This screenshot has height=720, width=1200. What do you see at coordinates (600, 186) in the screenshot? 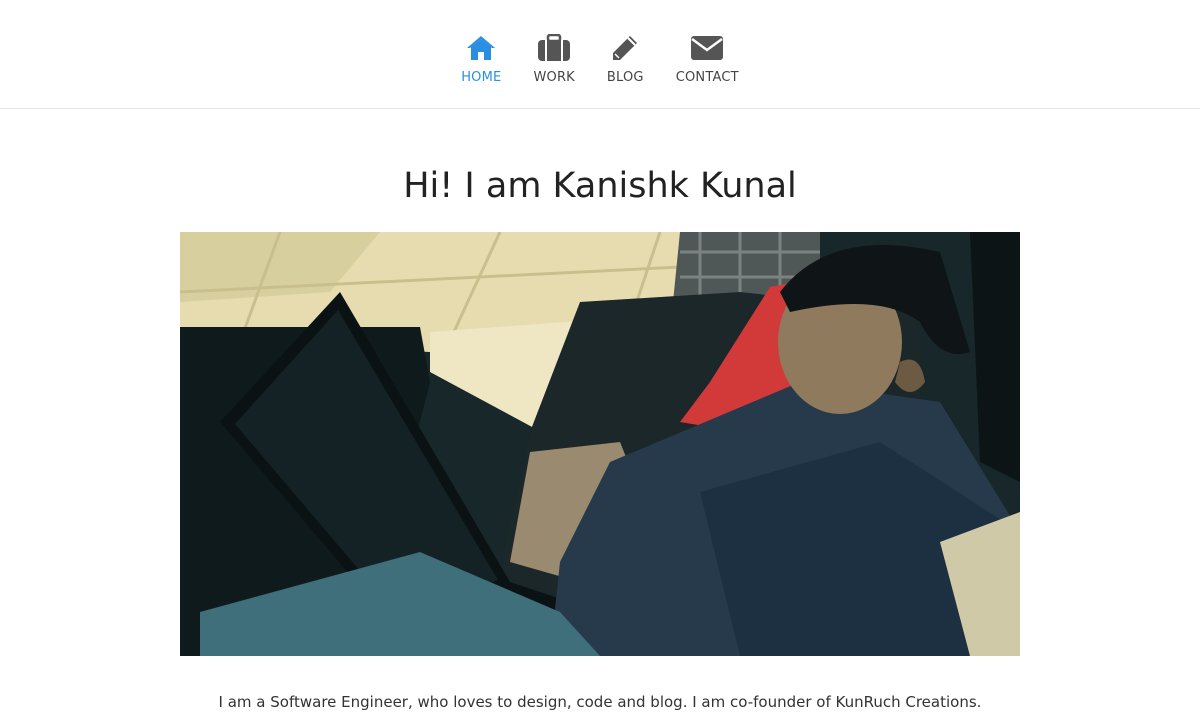
I see `page-title: Hi! I am Kanishk Kunal` at bounding box center [600, 186].